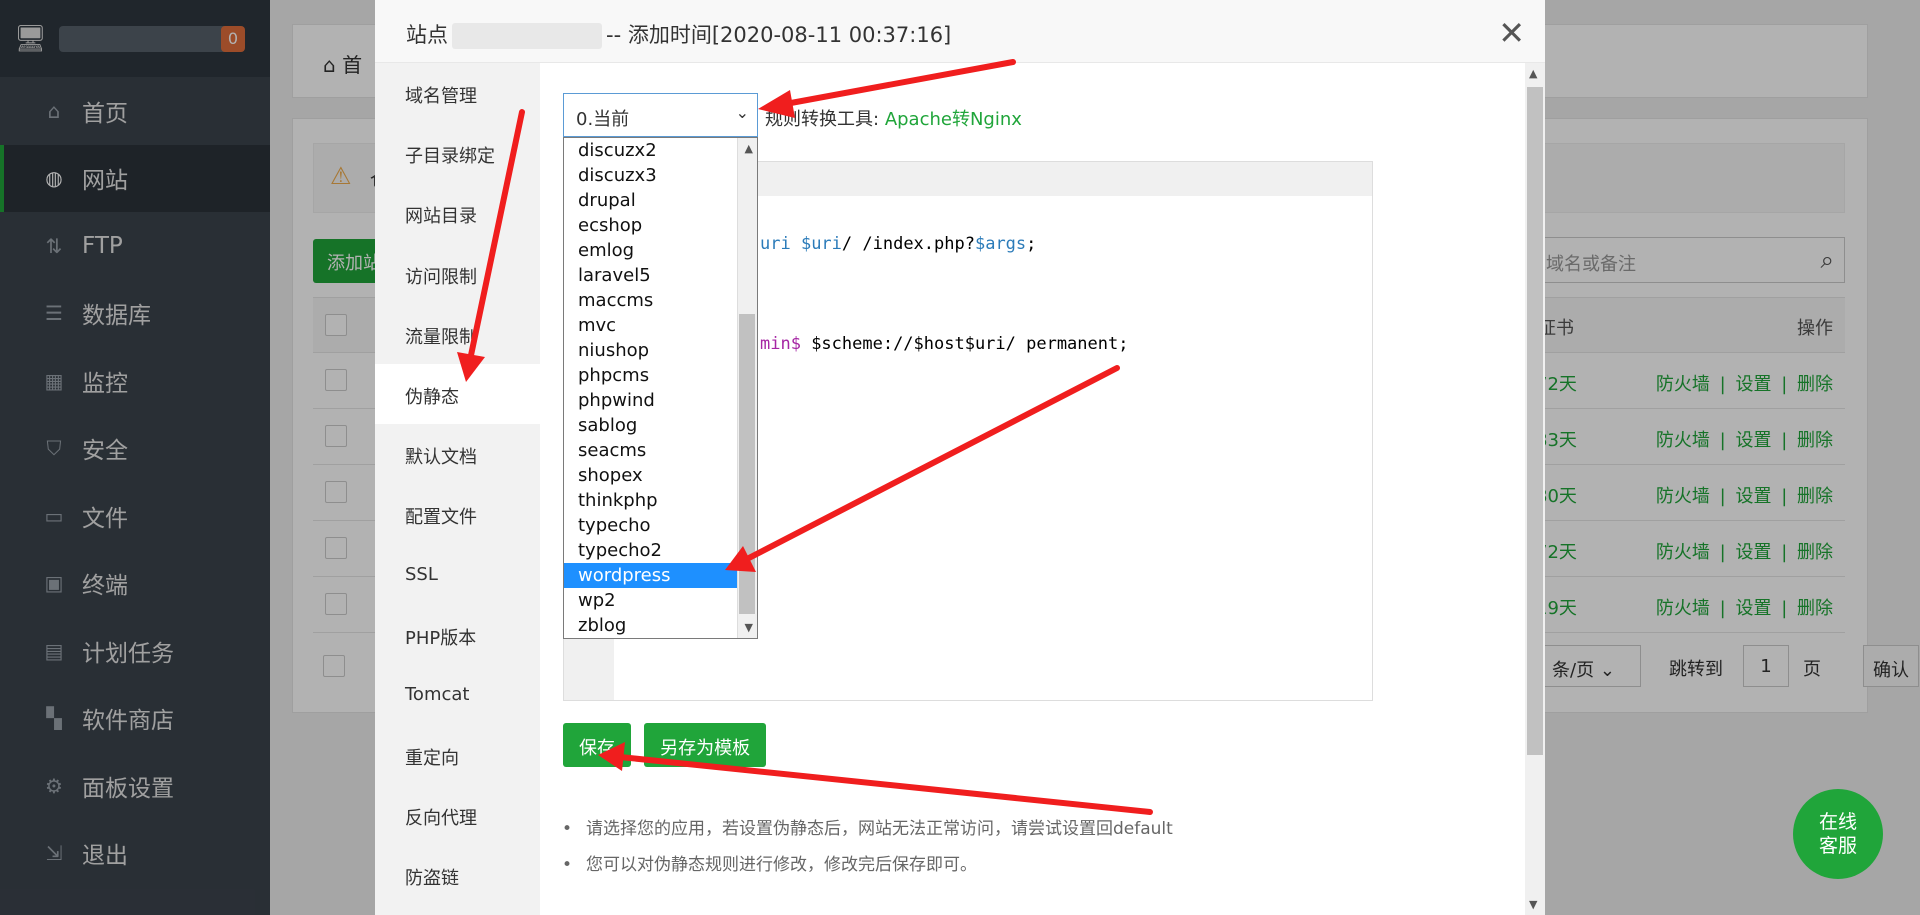 The image size is (1920, 915). Describe the element at coordinates (953, 119) in the screenshot. I see `apache-to-nginx-link: Apache转Nginx` at that location.